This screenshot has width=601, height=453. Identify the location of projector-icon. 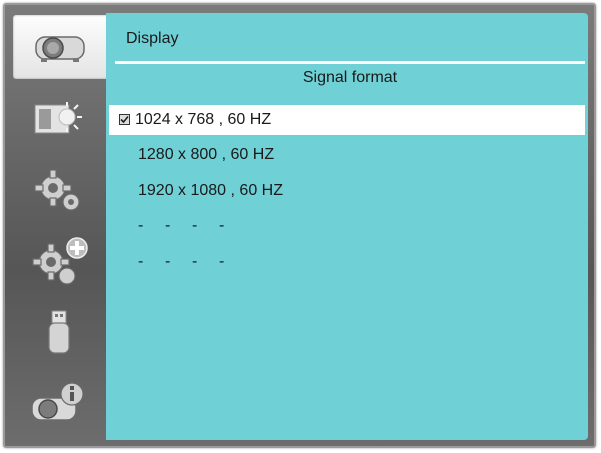
(59, 49).